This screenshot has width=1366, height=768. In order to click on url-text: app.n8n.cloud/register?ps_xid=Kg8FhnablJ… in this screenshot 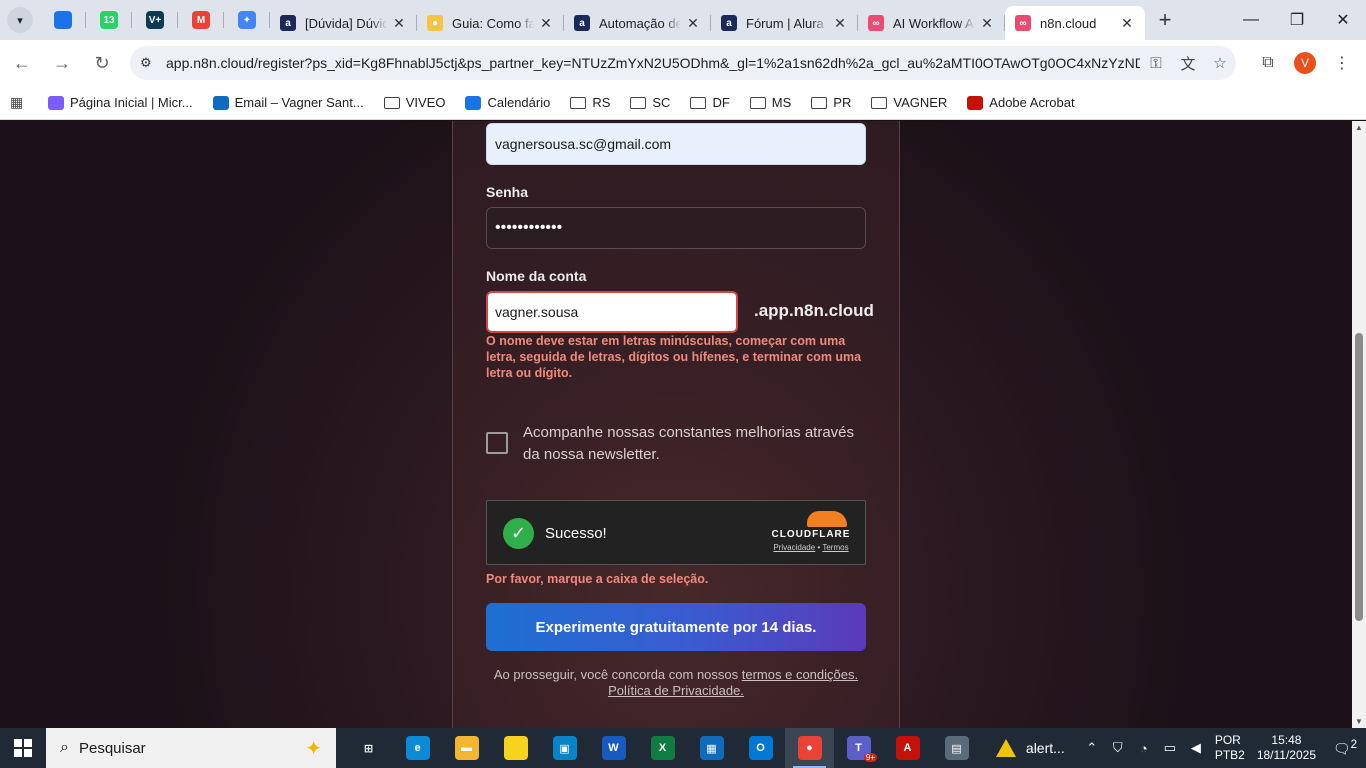, I will do `click(653, 63)`.